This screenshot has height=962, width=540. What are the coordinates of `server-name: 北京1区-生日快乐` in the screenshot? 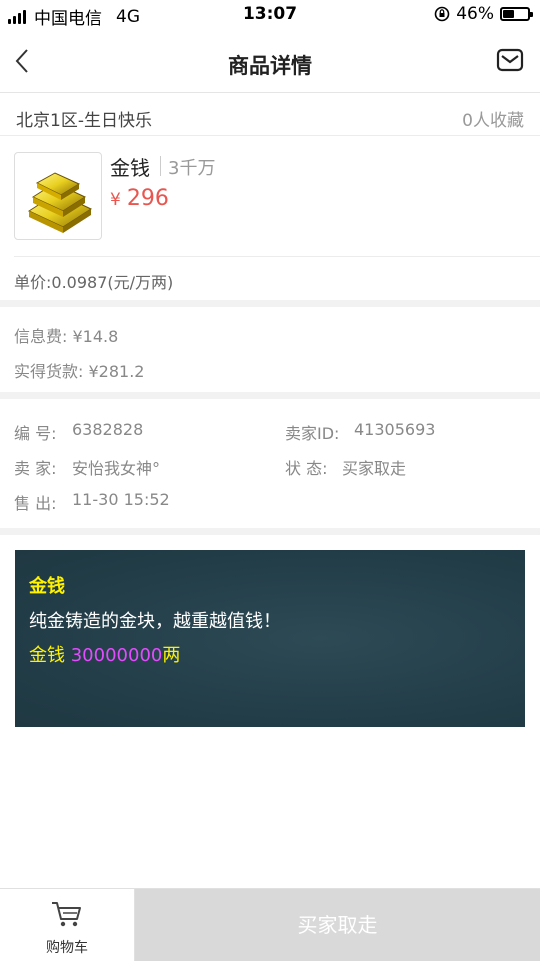 It's located at (84, 121).